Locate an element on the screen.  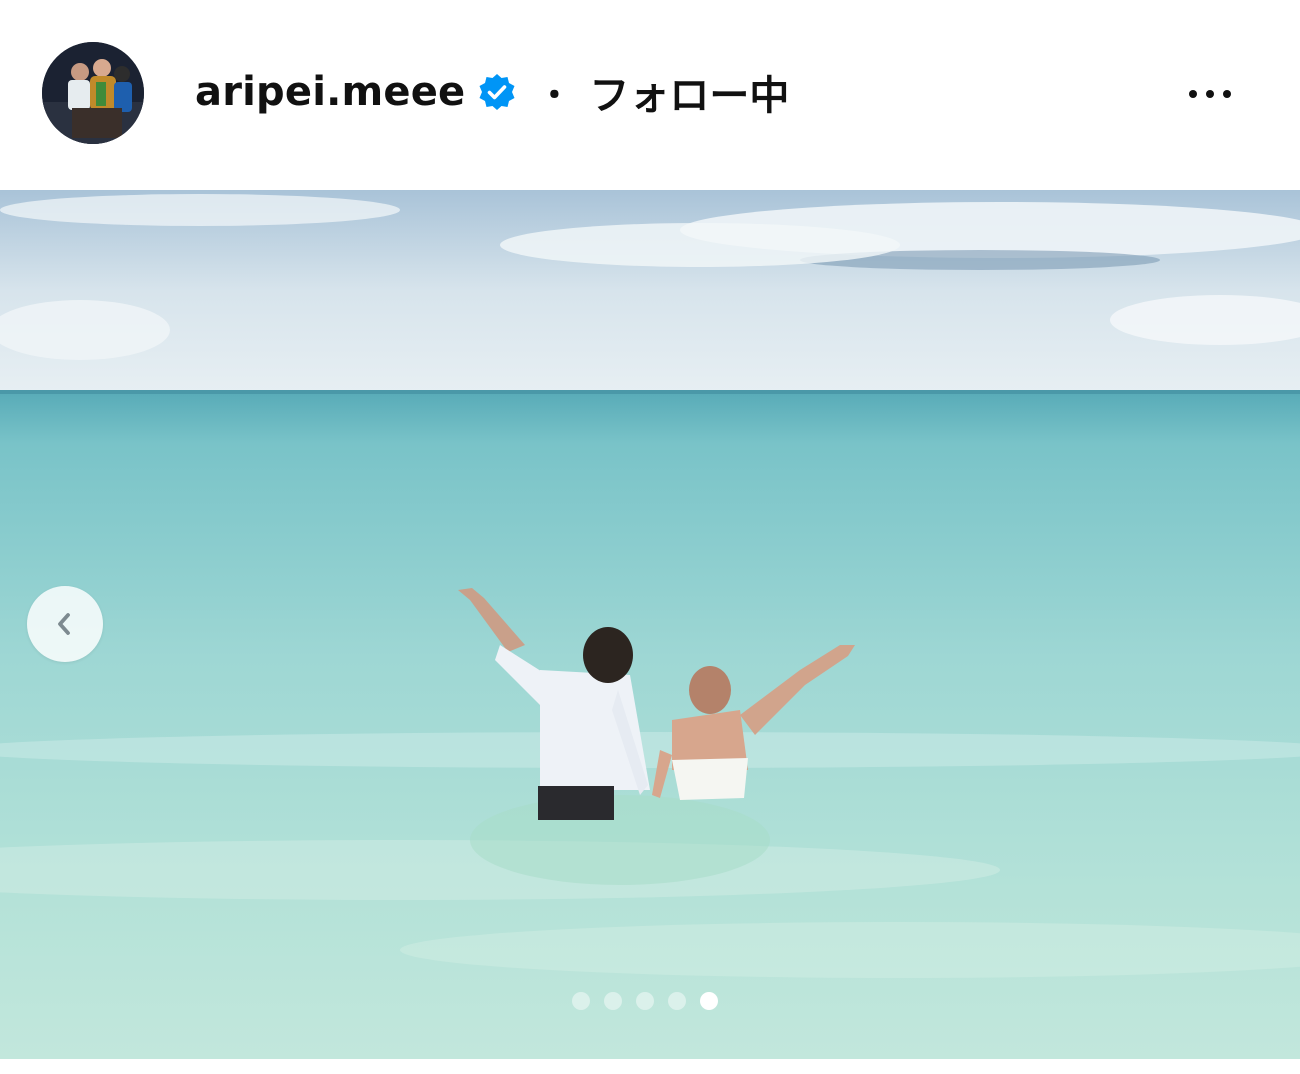
carousel-dot-active is located at coordinates (709, 1001).